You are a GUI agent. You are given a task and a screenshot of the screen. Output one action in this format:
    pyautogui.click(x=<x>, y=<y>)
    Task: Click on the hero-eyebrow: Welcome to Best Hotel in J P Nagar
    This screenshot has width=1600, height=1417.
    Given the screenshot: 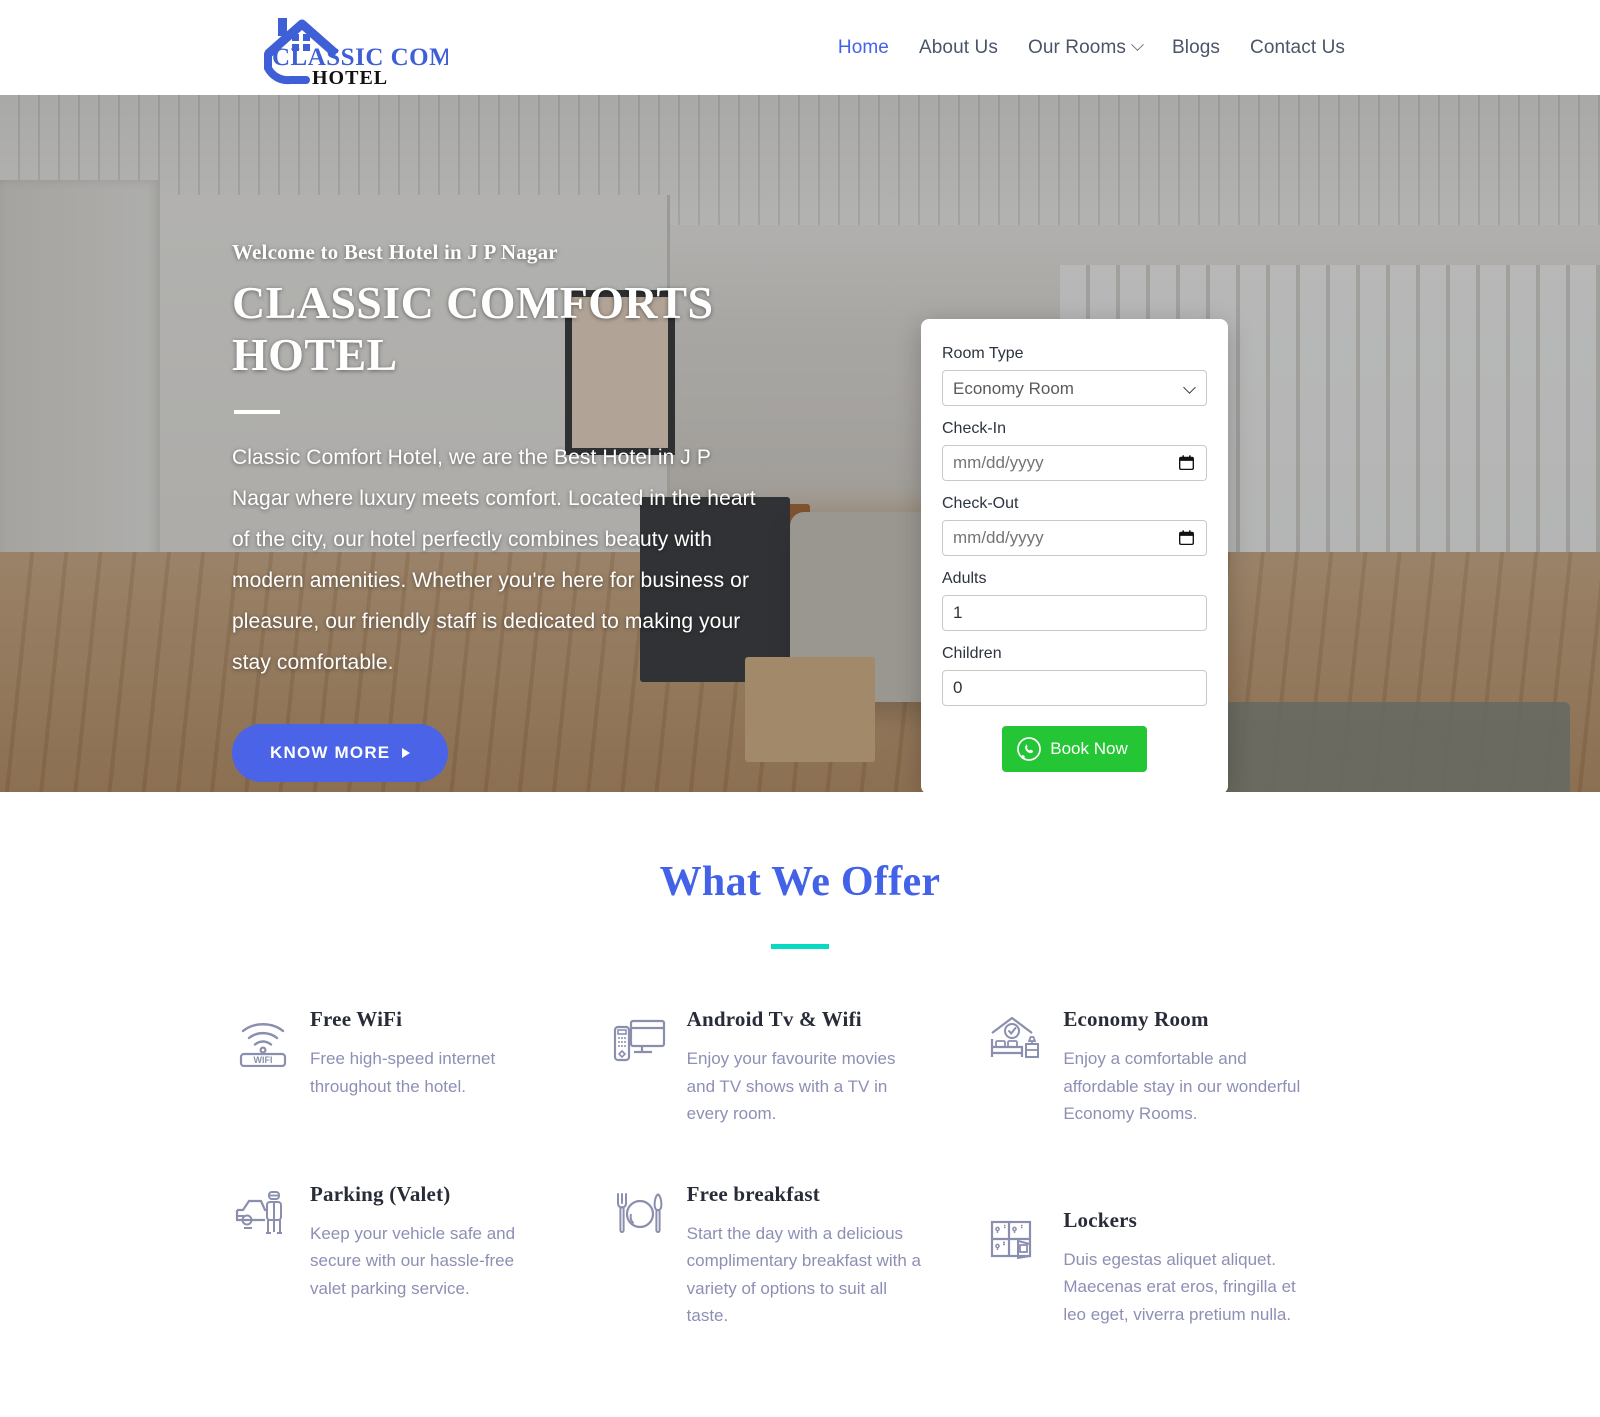 What is the action you would take?
    pyautogui.click(x=395, y=252)
    